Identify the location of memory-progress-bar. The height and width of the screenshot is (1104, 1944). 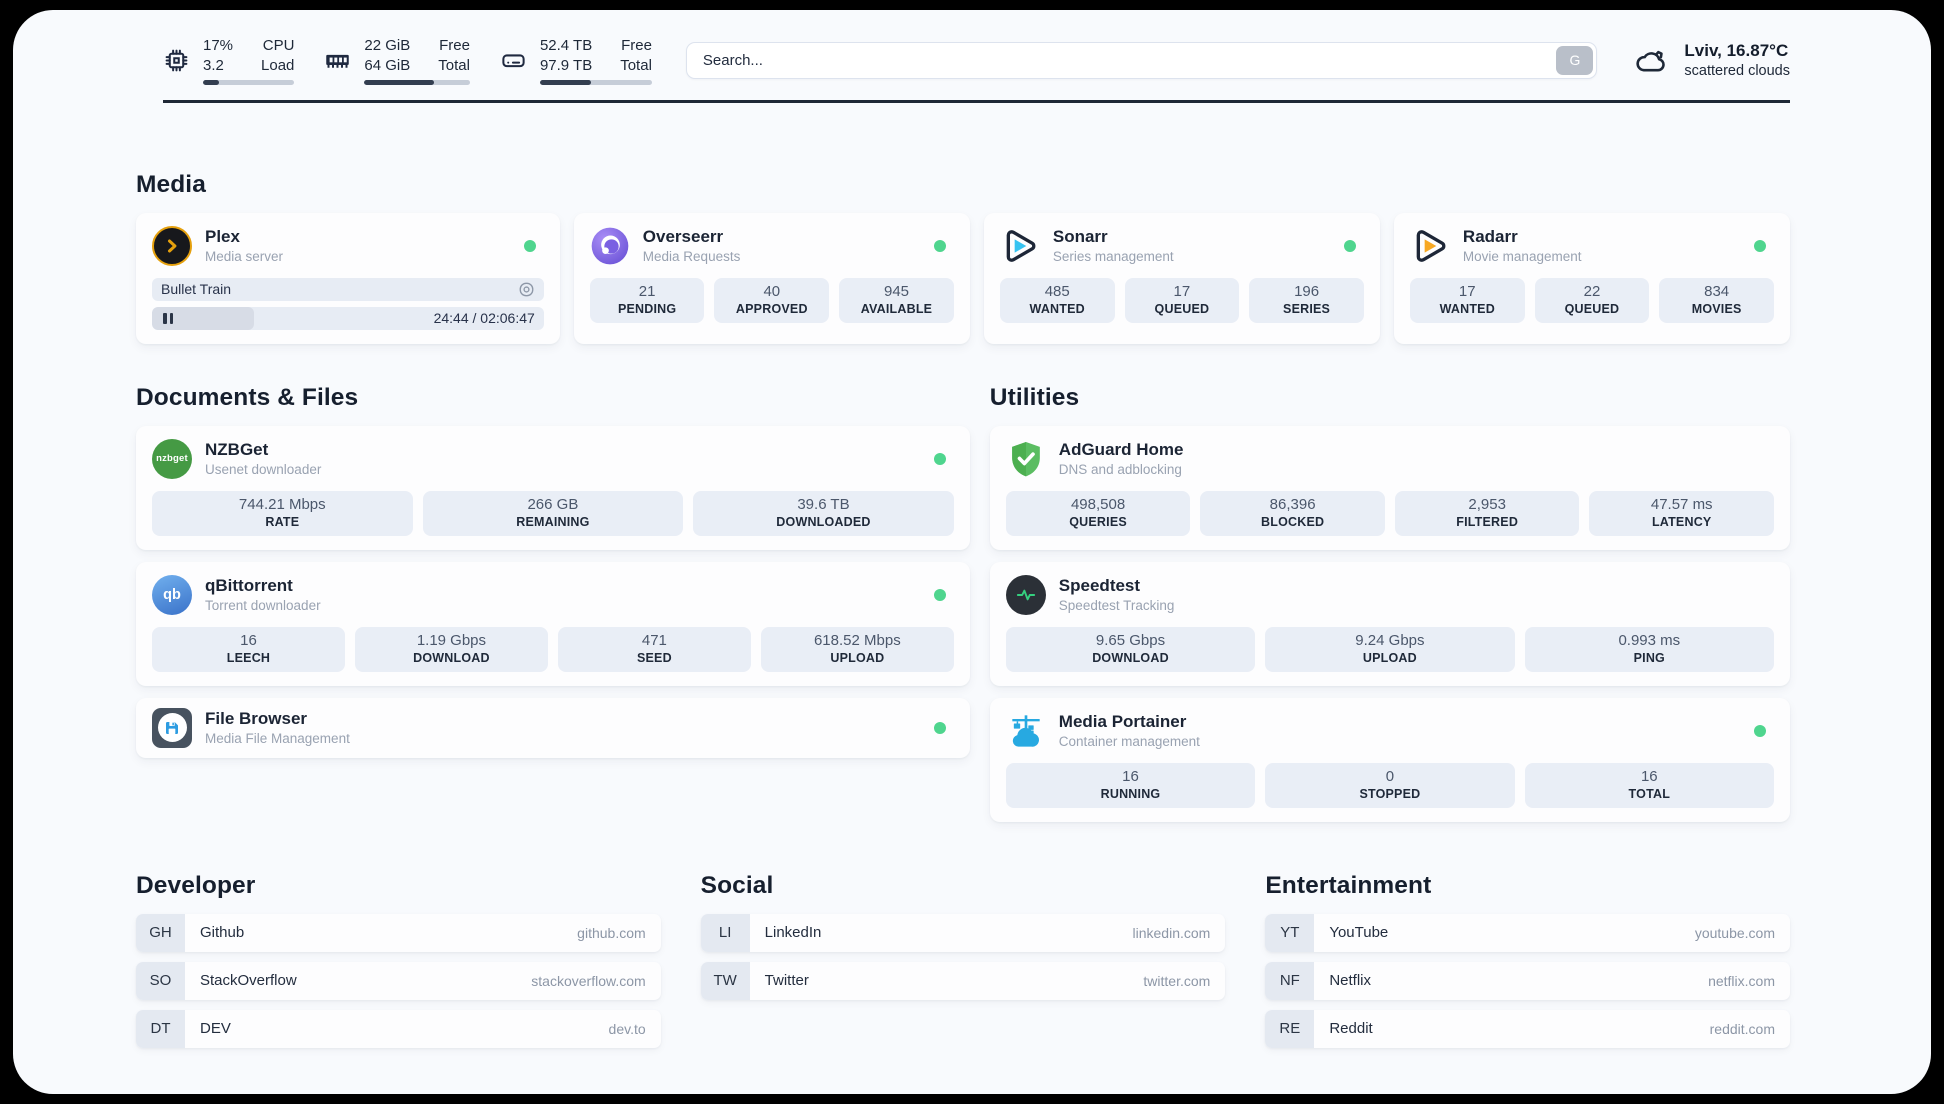
(417, 82).